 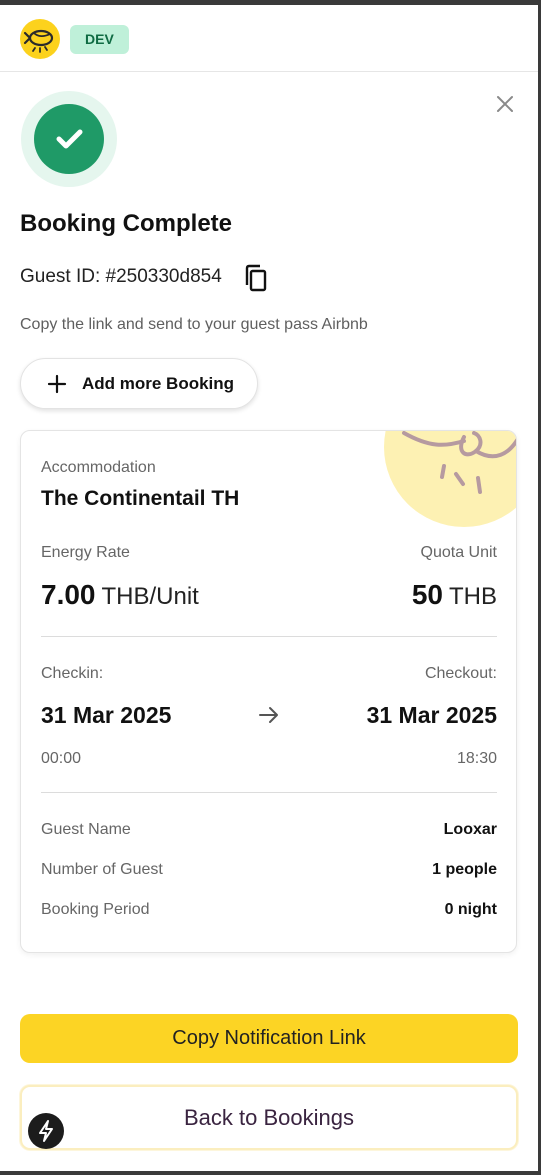 I want to click on guest-name-label: Guest Name, so click(x=86, y=829).